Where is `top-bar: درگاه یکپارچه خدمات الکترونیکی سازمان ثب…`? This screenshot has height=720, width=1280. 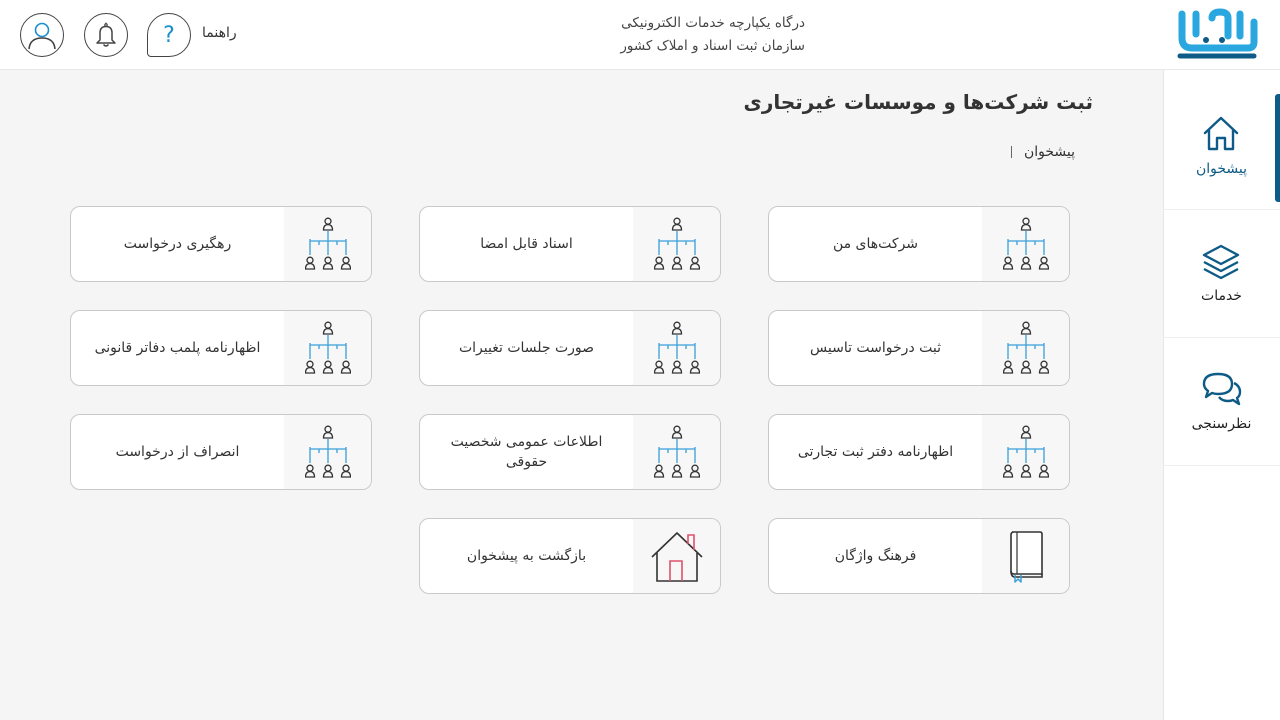
top-bar: درگاه یکپارچه خدمات الکترونیکی سازمان ثب… is located at coordinates (640, 35).